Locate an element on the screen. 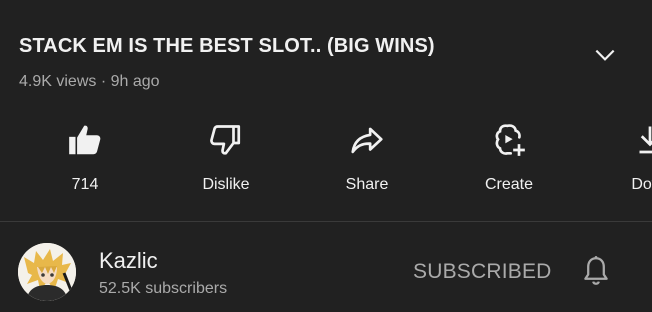 This screenshot has width=652, height=312. dislike-button: Dislike is located at coordinates (226, 165).